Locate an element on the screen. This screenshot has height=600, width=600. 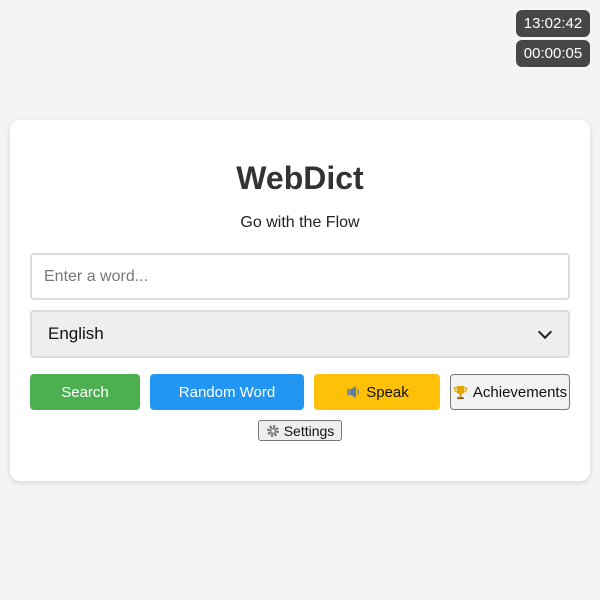
clock-time: 13:02:42 is located at coordinates (553, 23).